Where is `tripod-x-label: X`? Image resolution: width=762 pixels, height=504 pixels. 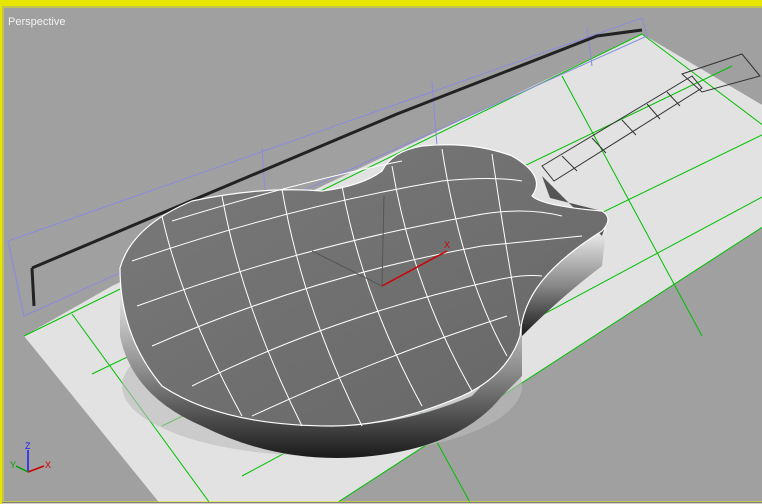
tripod-x-label: X is located at coordinates (48, 465).